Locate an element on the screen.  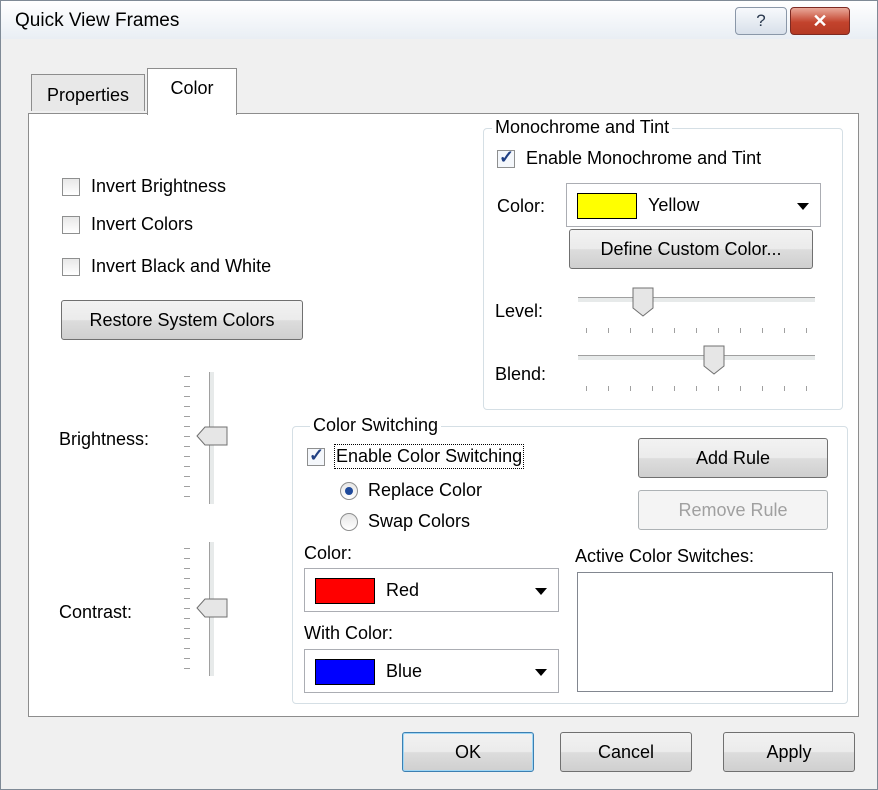
ok-button: OK is located at coordinates (468, 752).